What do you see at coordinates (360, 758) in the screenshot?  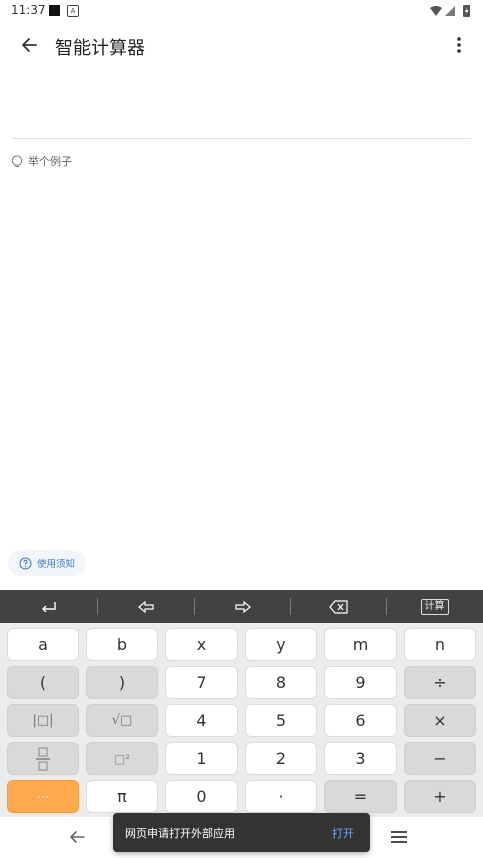 I see `key-3: 3` at bounding box center [360, 758].